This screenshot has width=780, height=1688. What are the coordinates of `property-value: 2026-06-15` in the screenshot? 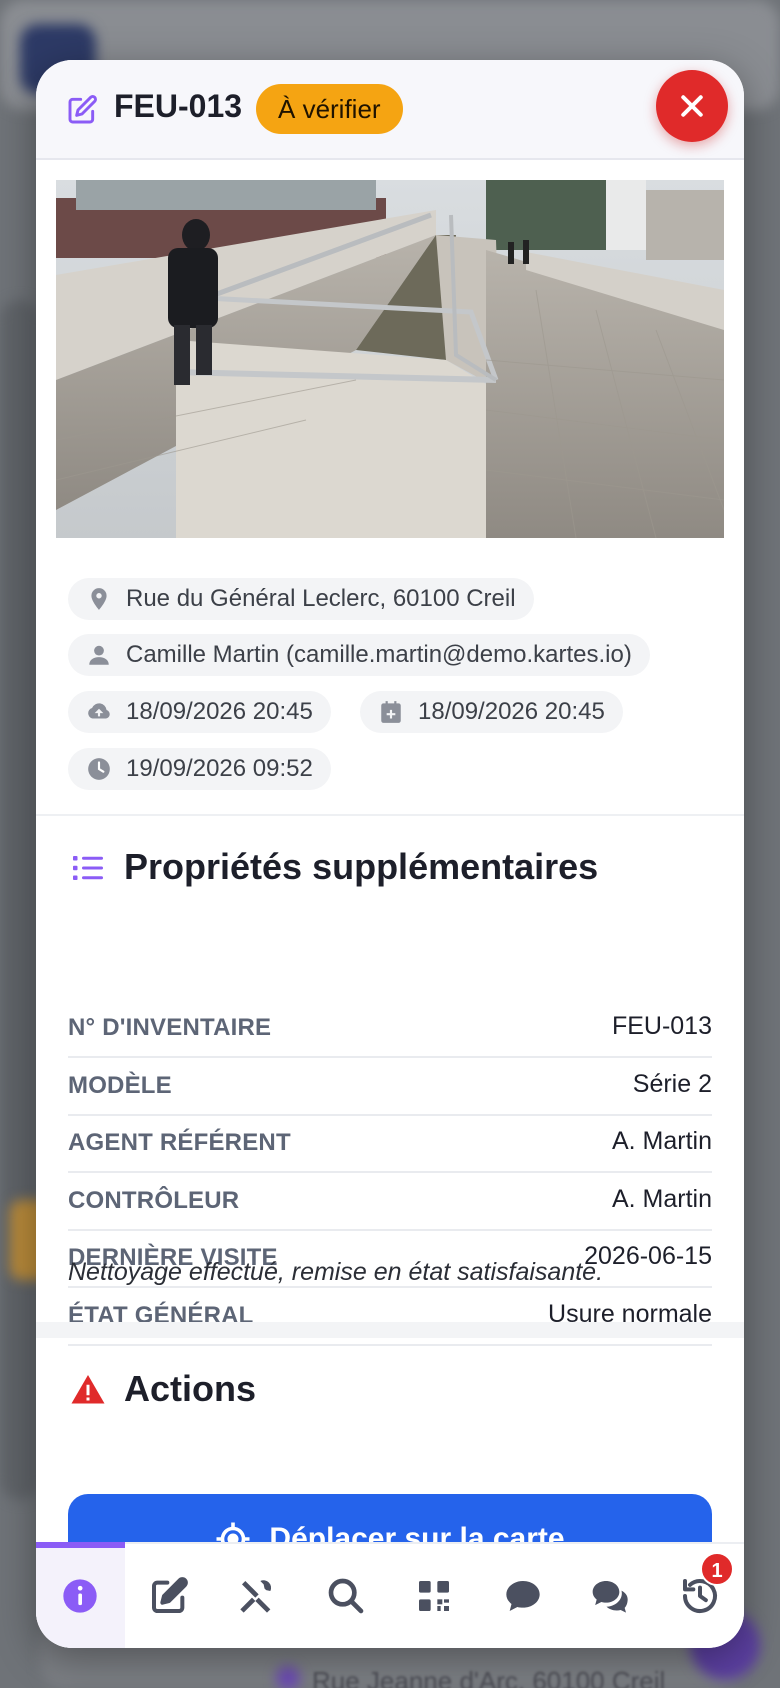 It's located at (648, 1256).